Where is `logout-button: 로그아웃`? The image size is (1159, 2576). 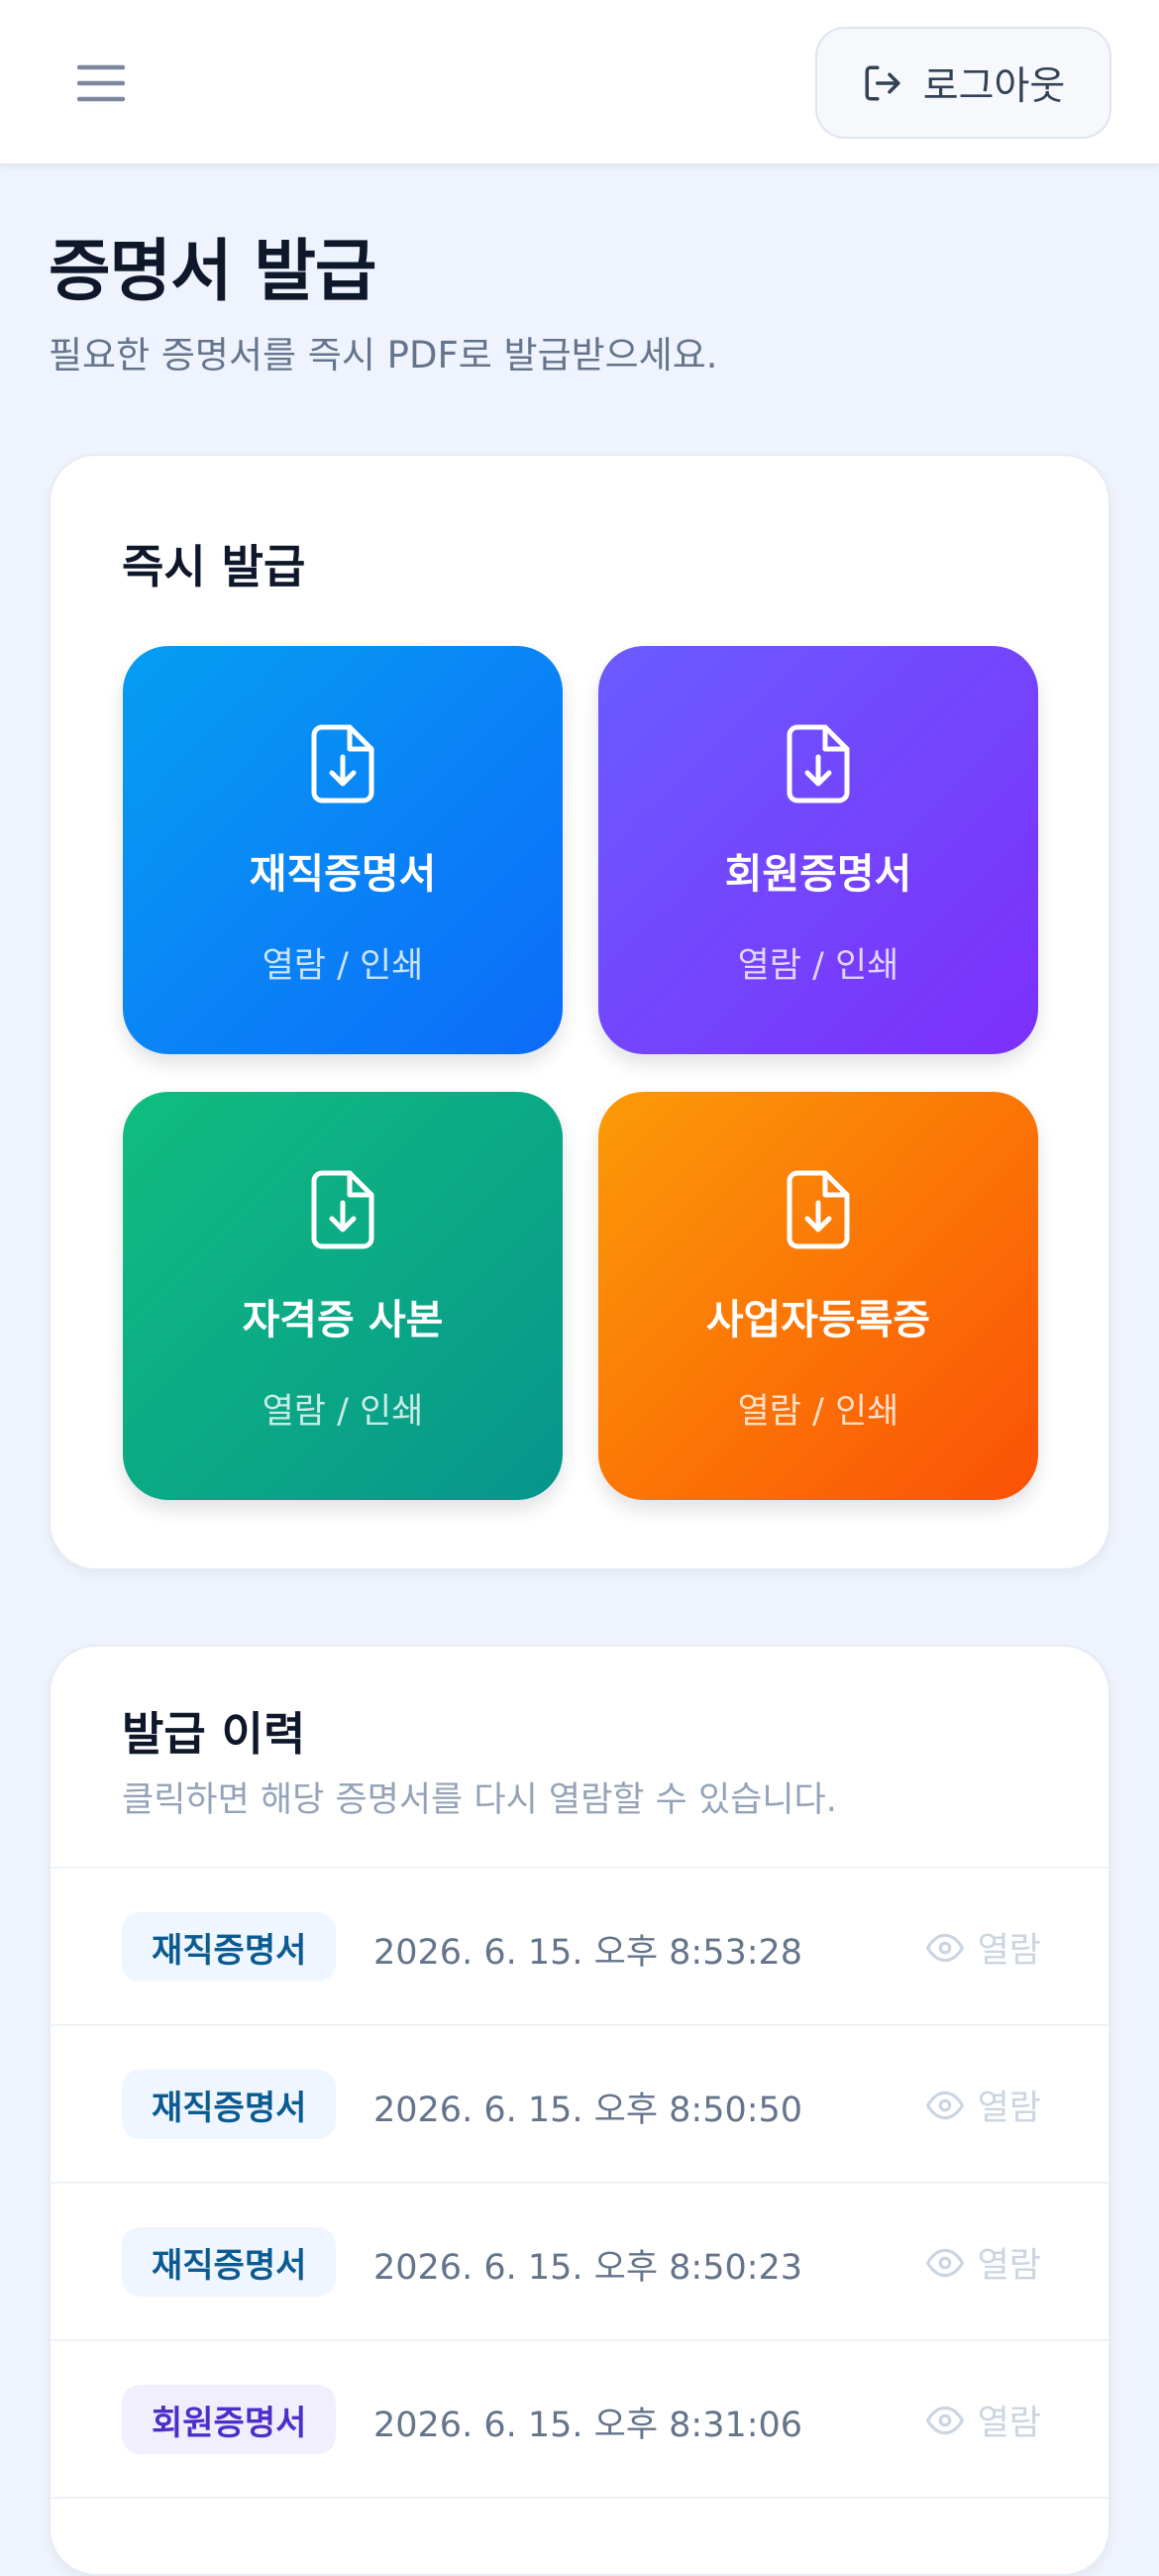 logout-button: 로그아웃 is located at coordinates (963, 83).